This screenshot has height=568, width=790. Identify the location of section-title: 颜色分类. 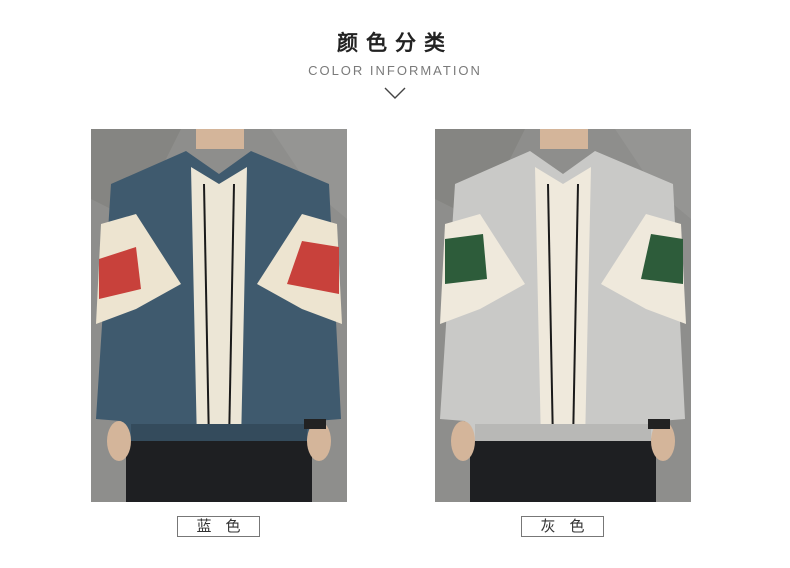
(395, 43).